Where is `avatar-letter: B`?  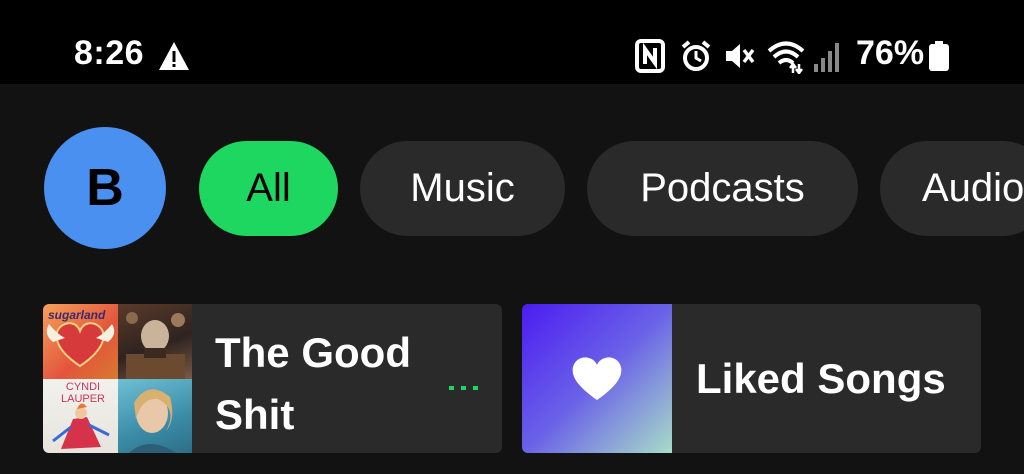 avatar-letter: B is located at coordinates (105, 188).